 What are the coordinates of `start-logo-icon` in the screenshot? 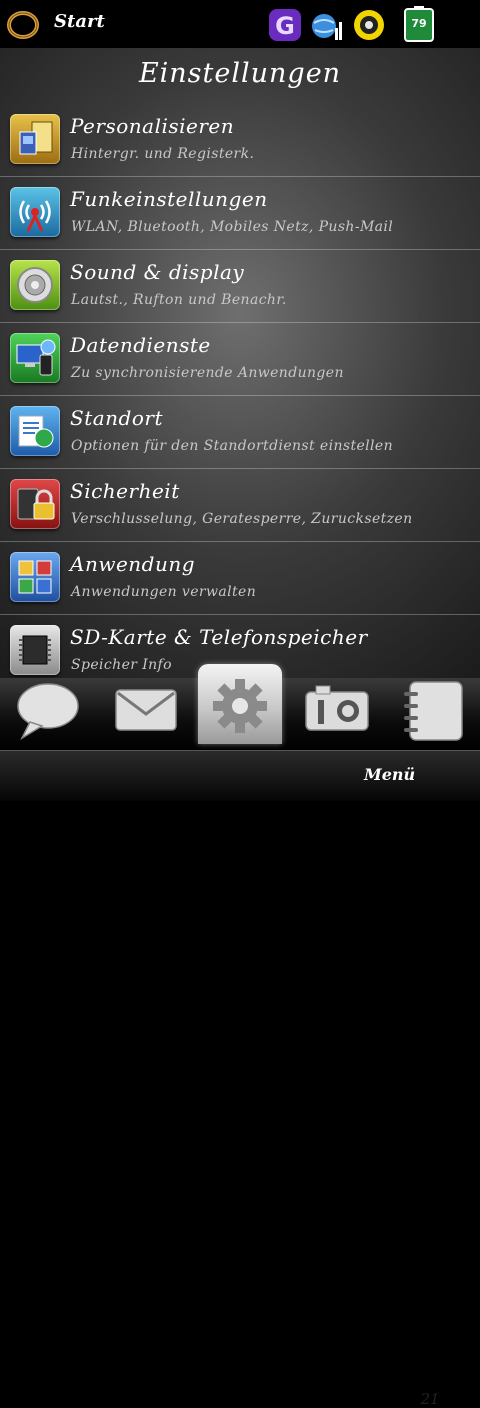 It's located at (23, 25).